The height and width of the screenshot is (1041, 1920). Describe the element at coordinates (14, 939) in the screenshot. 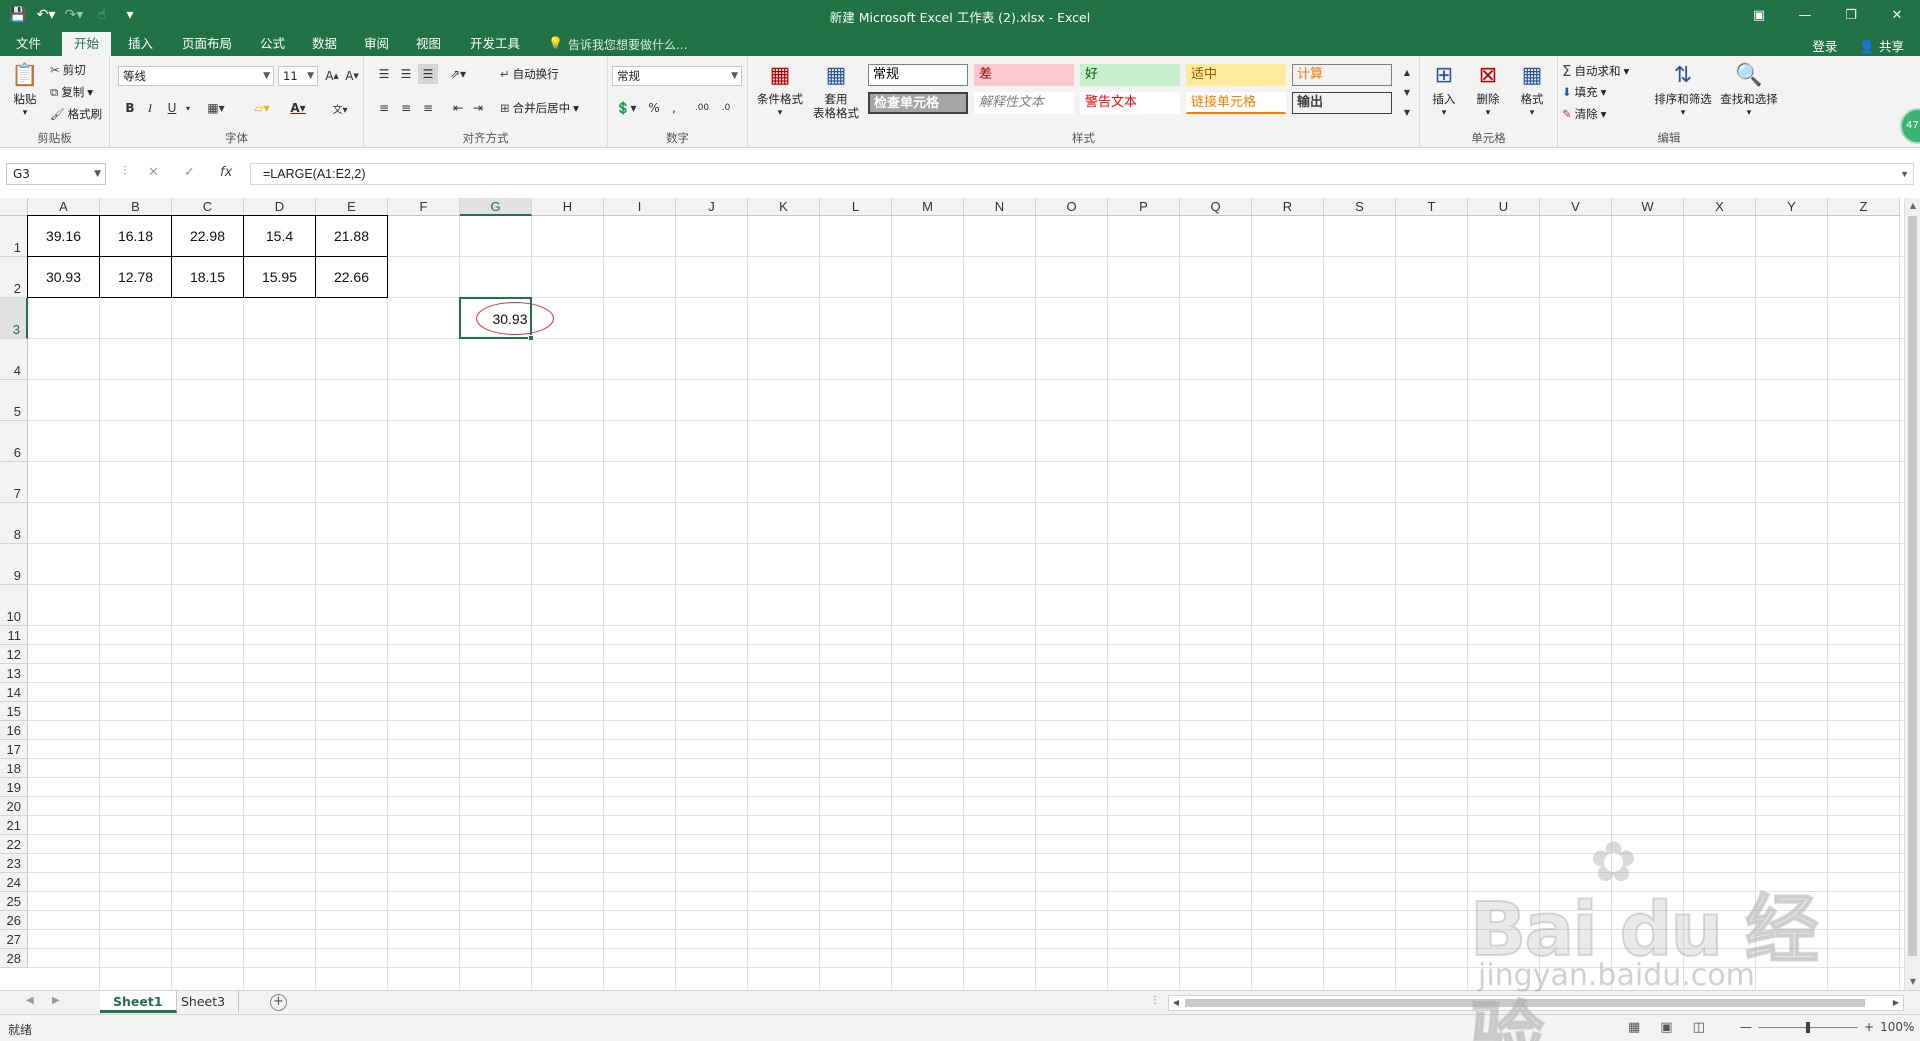

I see `row-header-27: 27` at that location.